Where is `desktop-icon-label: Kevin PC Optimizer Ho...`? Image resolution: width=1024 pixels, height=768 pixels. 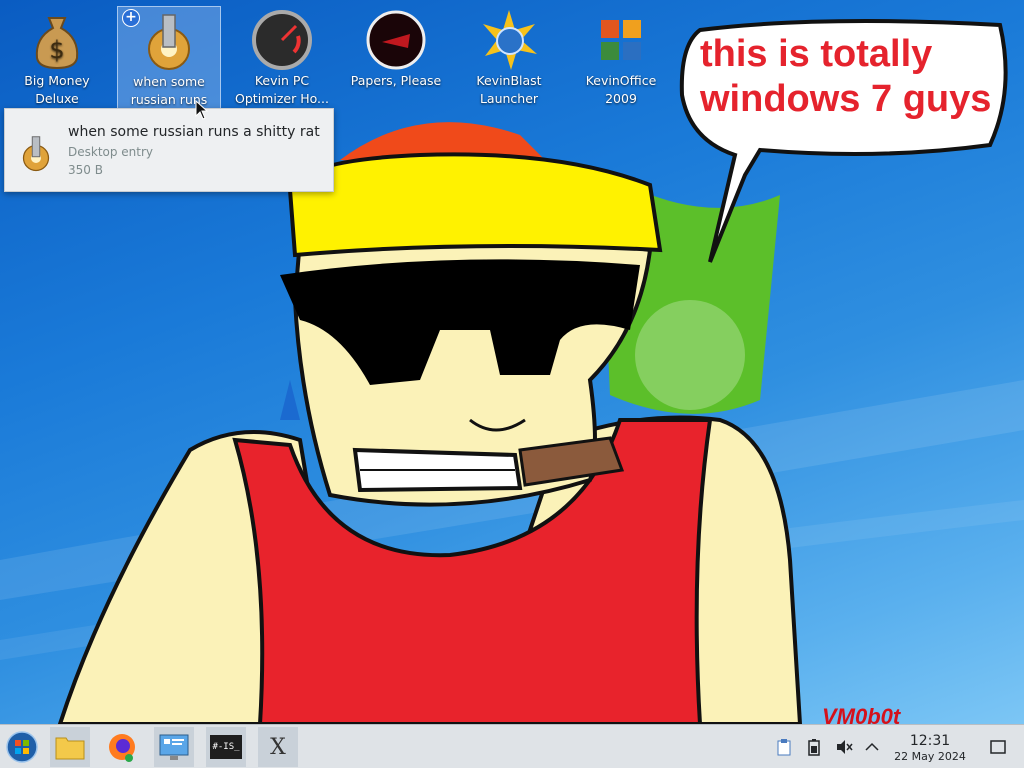 desktop-icon-label: Kevin PC Optimizer Ho... is located at coordinates (282, 89).